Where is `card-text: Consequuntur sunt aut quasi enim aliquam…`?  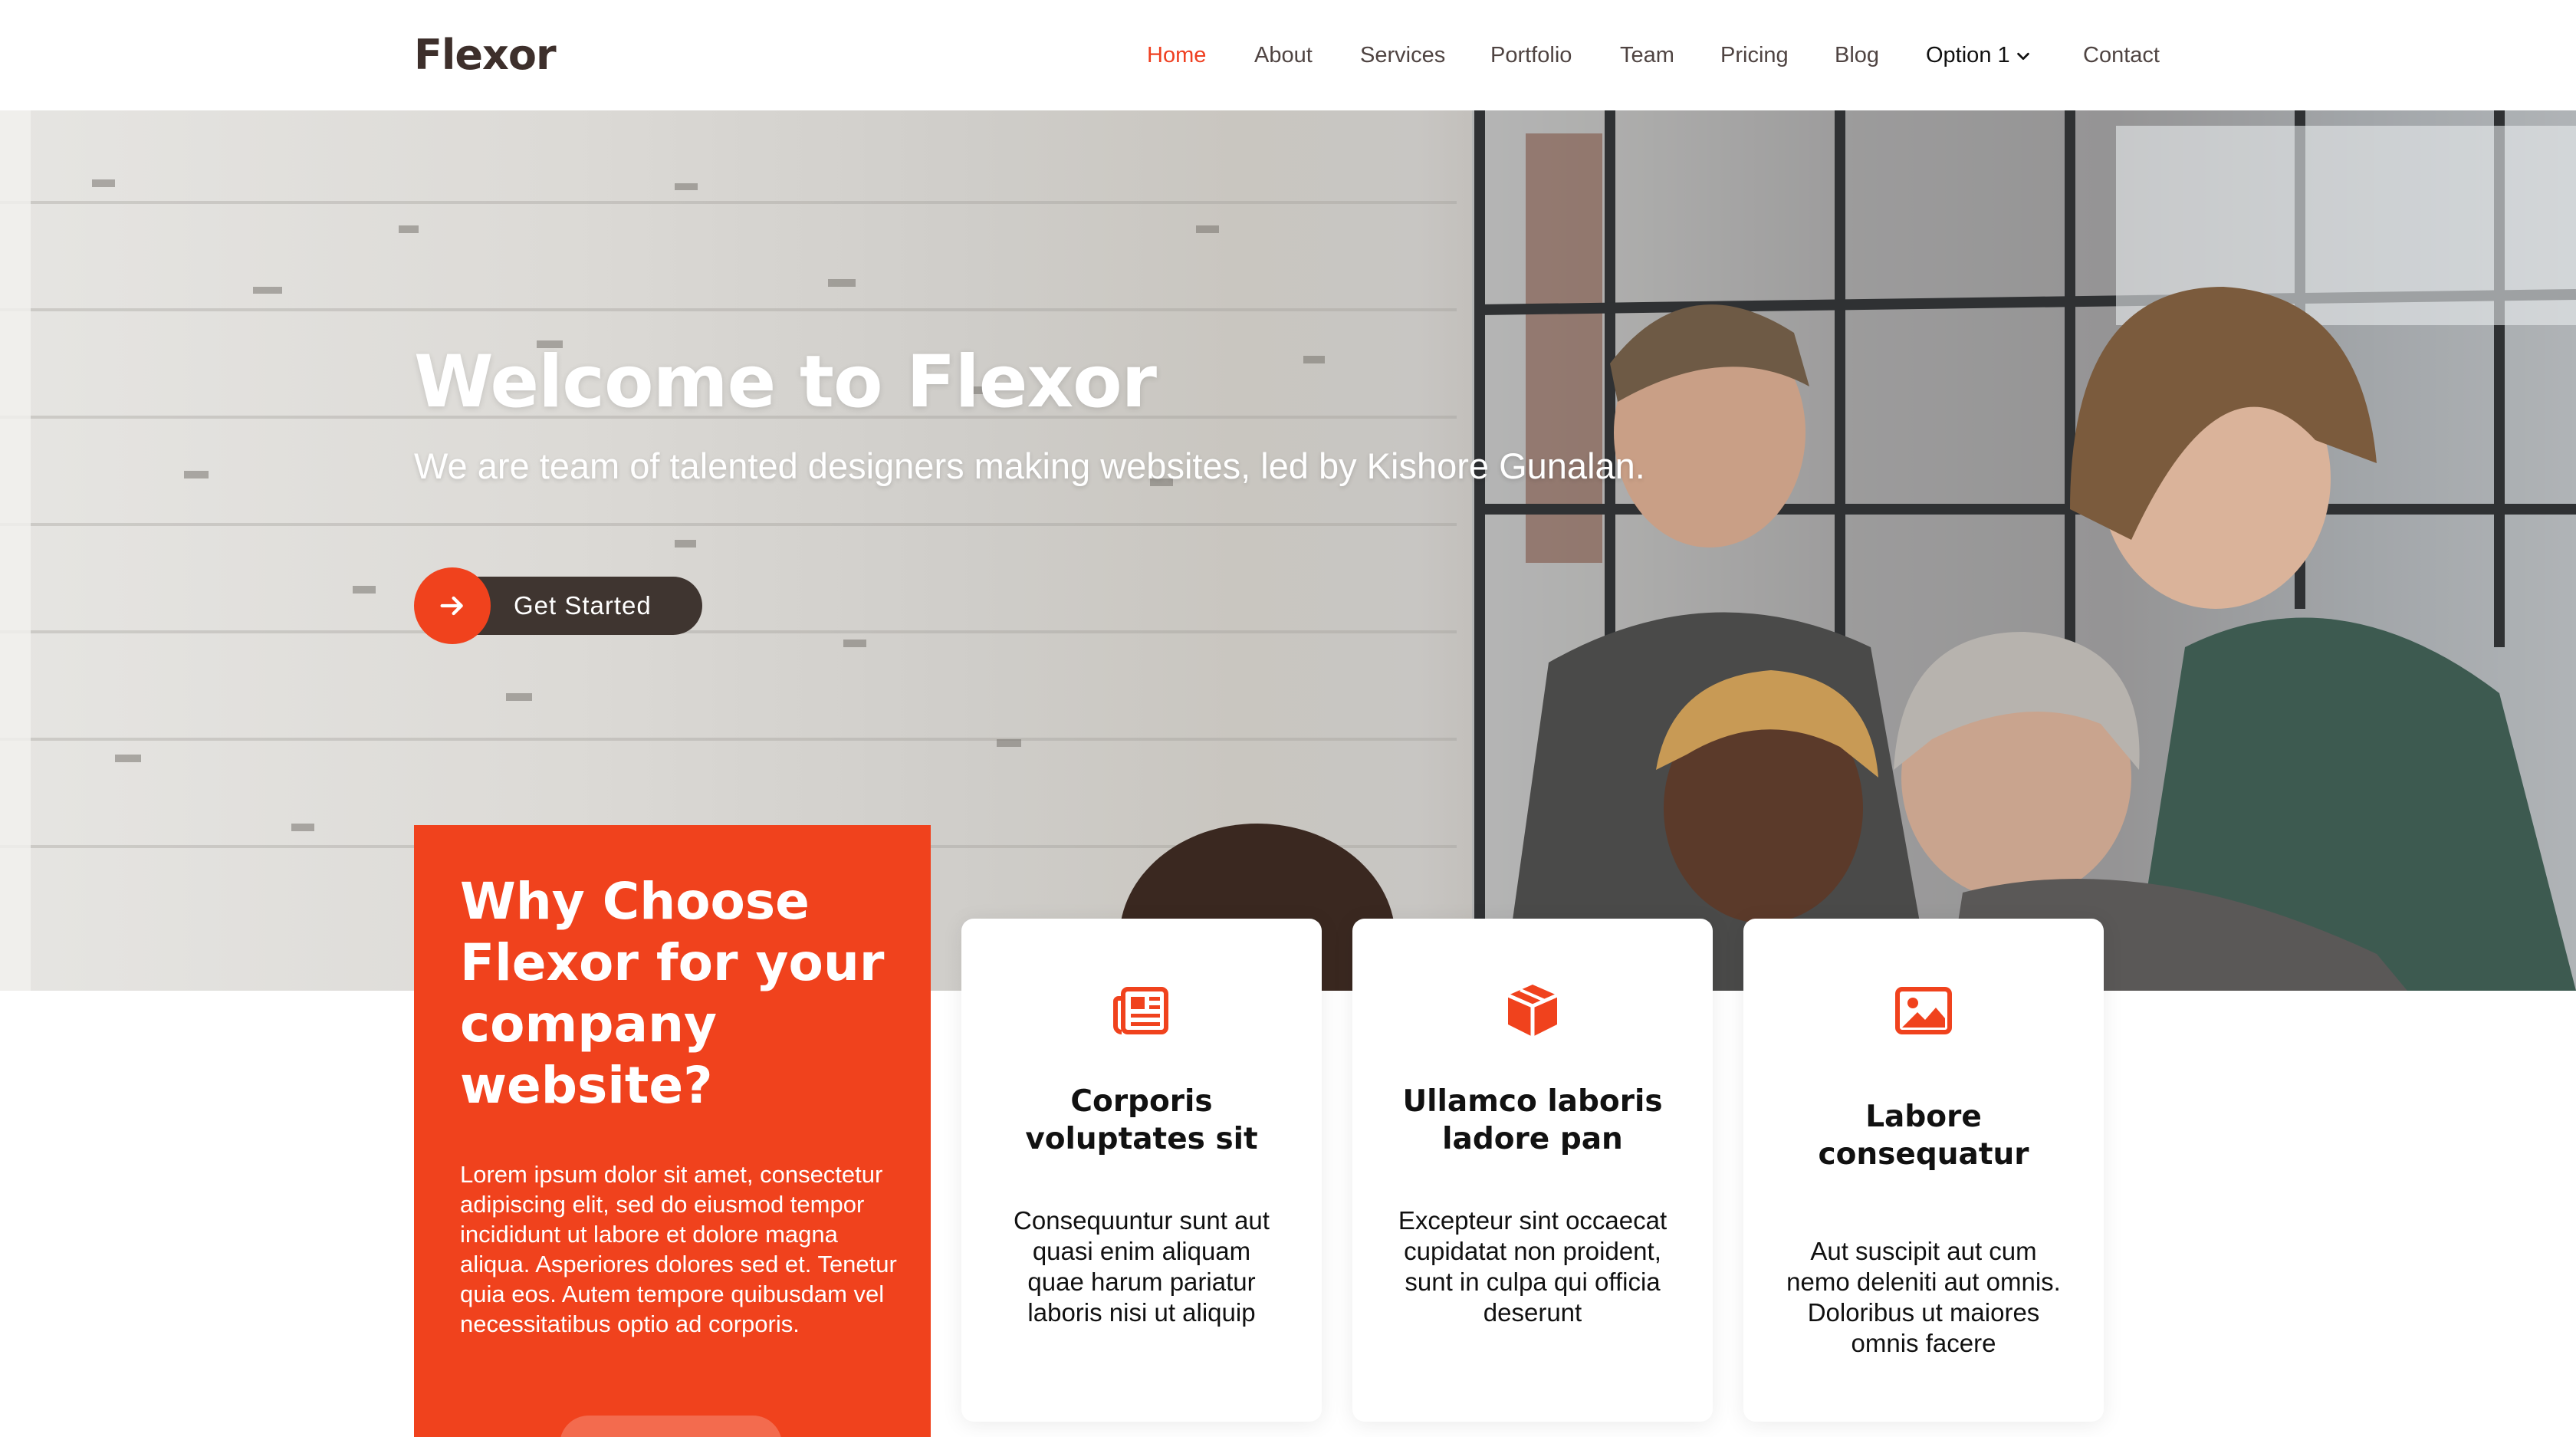
card-text: Consequuntur sunt aut quasi enim aliquam… is located at coordinates (1142, 1266).